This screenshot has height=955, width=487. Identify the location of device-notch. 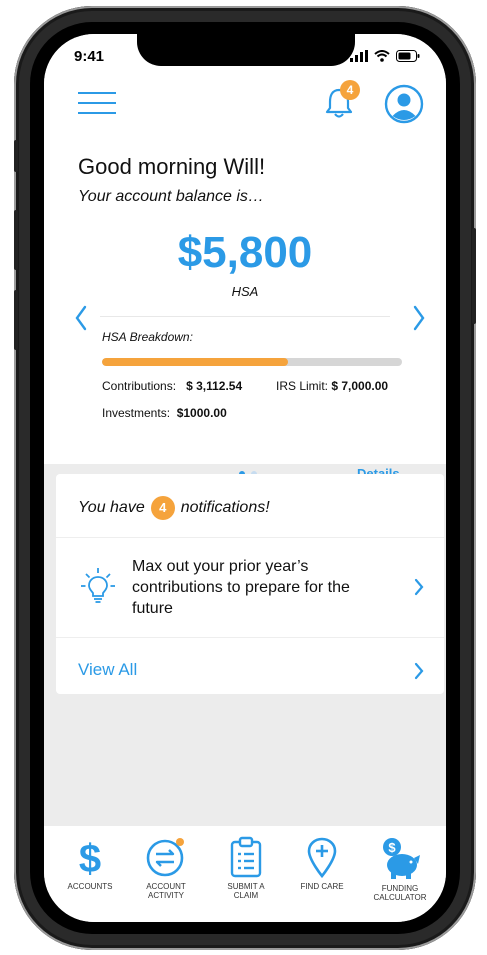
(246, 50).